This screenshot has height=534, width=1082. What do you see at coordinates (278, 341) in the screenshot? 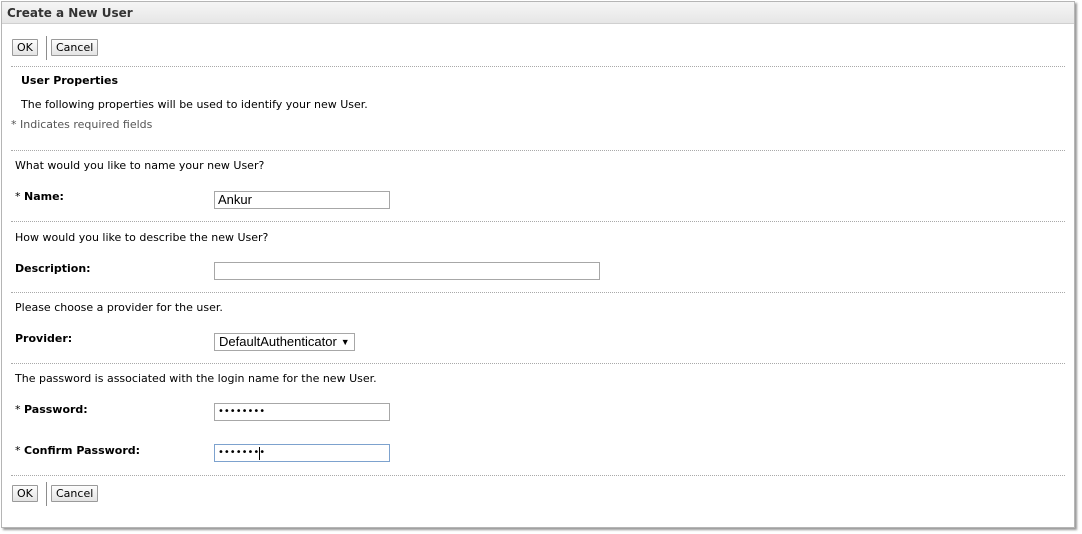
I see `provider-selected-value: DefaultAuthenticator` at bounding box center [278, 341].